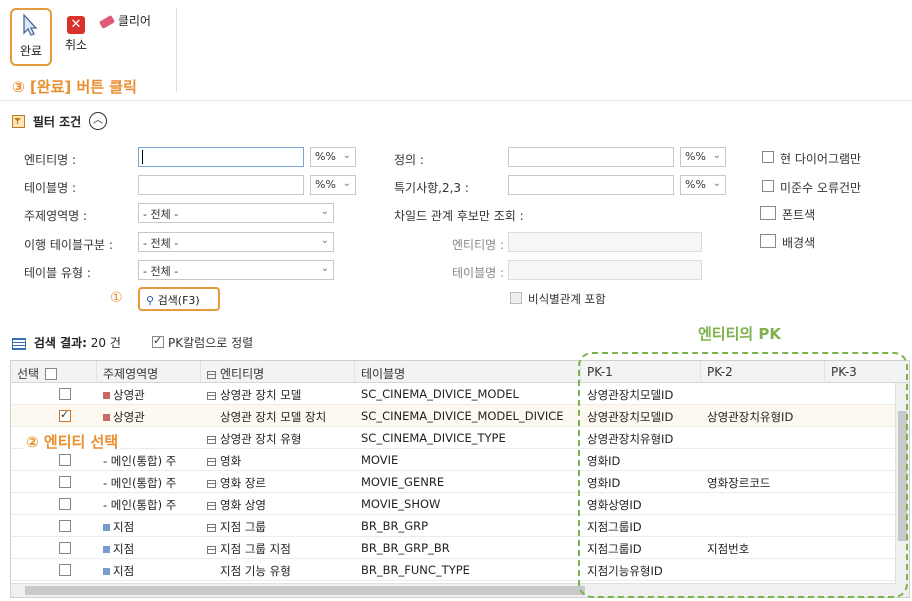 This screenshot has height=601, width=912. What do you see at coordinates (395, 526) in the screenshot?
I see `row-table-name: BR_BR_GRP` at bounding box center [395, 526].